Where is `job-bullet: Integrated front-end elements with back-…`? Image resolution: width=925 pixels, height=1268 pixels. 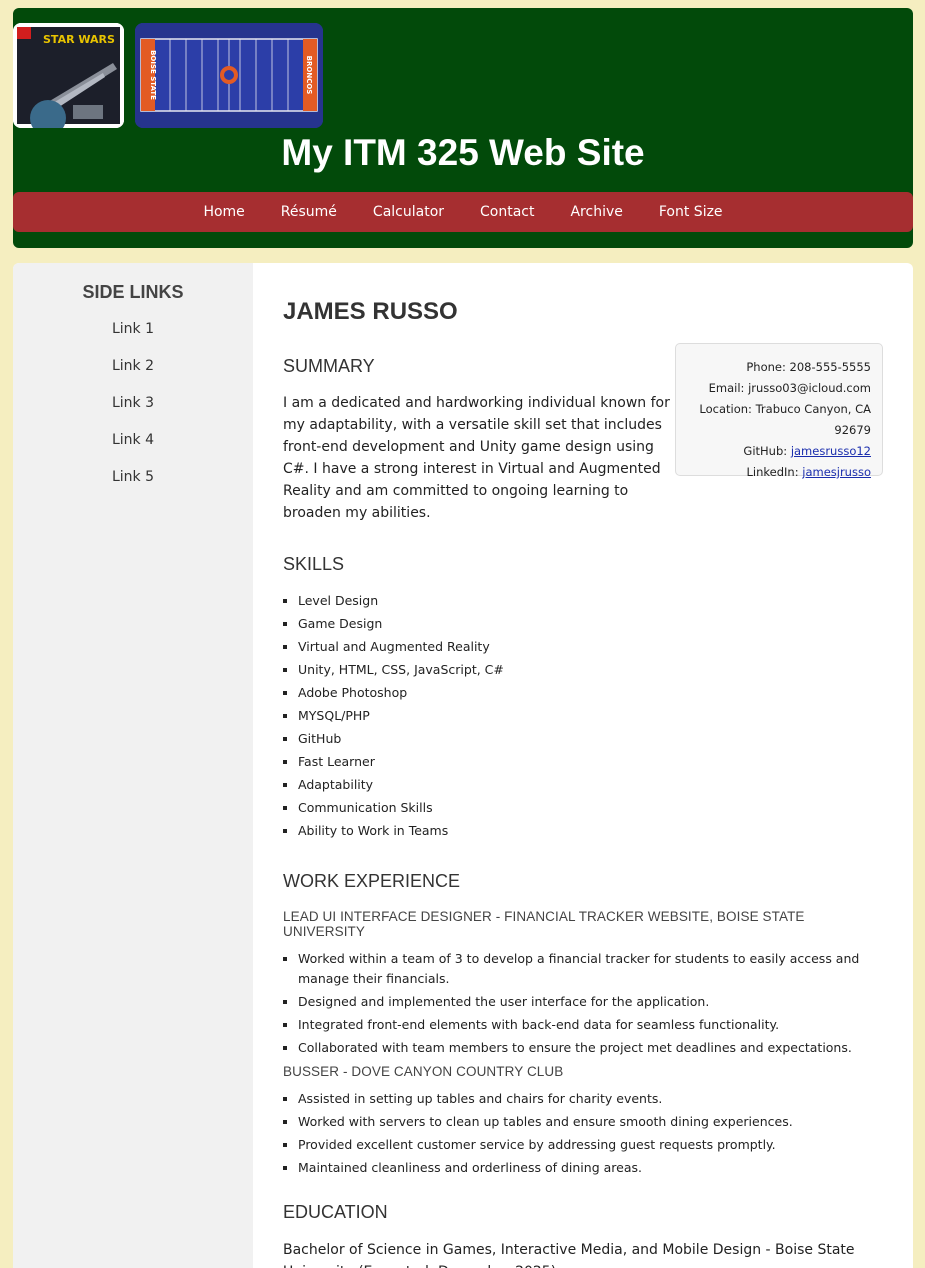
job-bullet: Integrated front-end elements with back-… is located at coordinates (590, 1025).